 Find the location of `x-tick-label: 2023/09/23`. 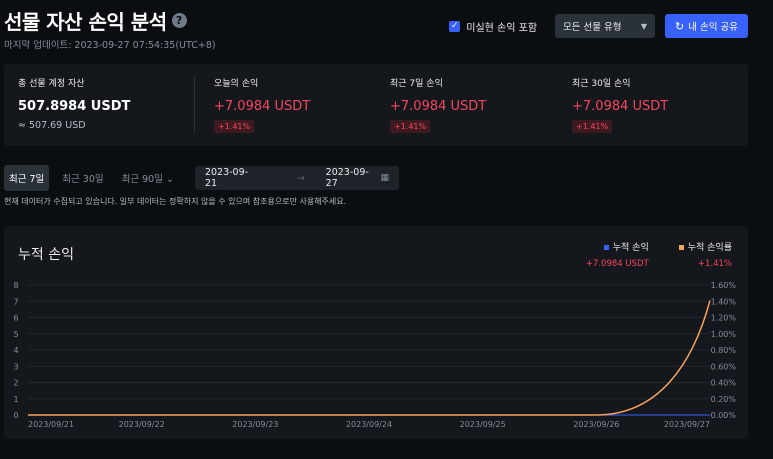

x-tick-label: 2023/09/23 is located at coordinates (255, 424).